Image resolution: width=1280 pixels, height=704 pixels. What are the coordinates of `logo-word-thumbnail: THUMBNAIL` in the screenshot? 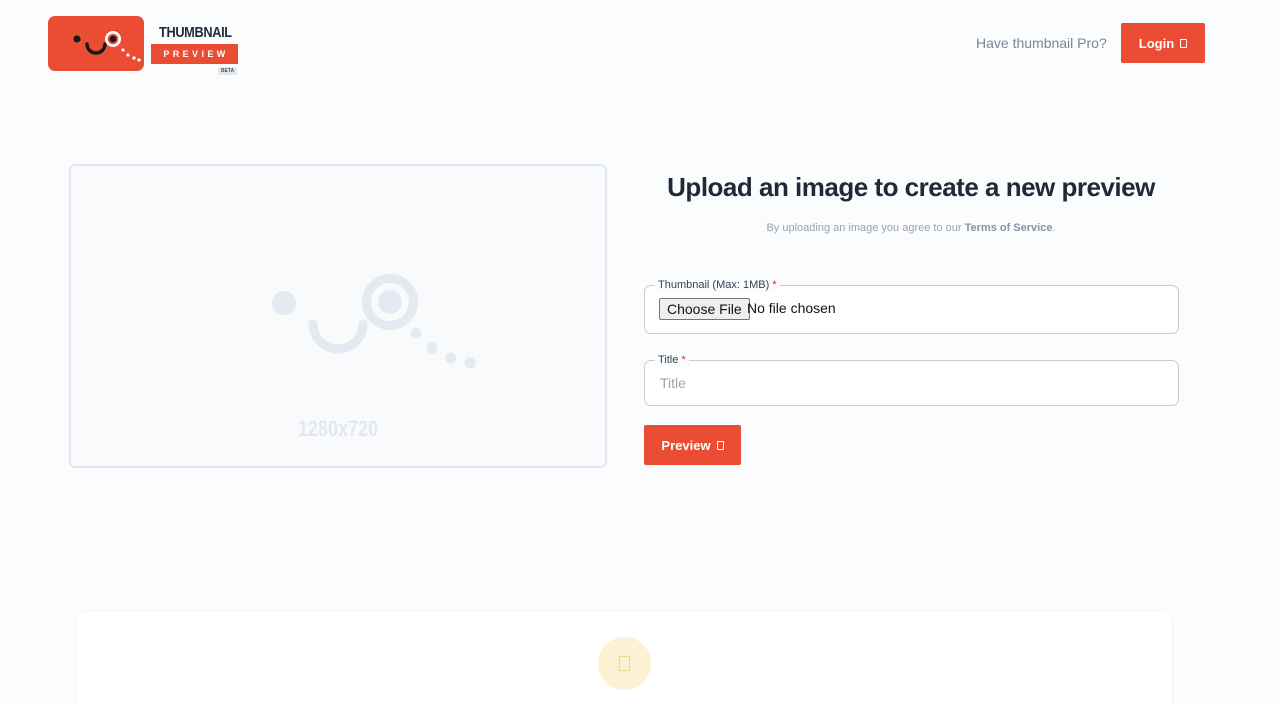 It's located at (195, 32).